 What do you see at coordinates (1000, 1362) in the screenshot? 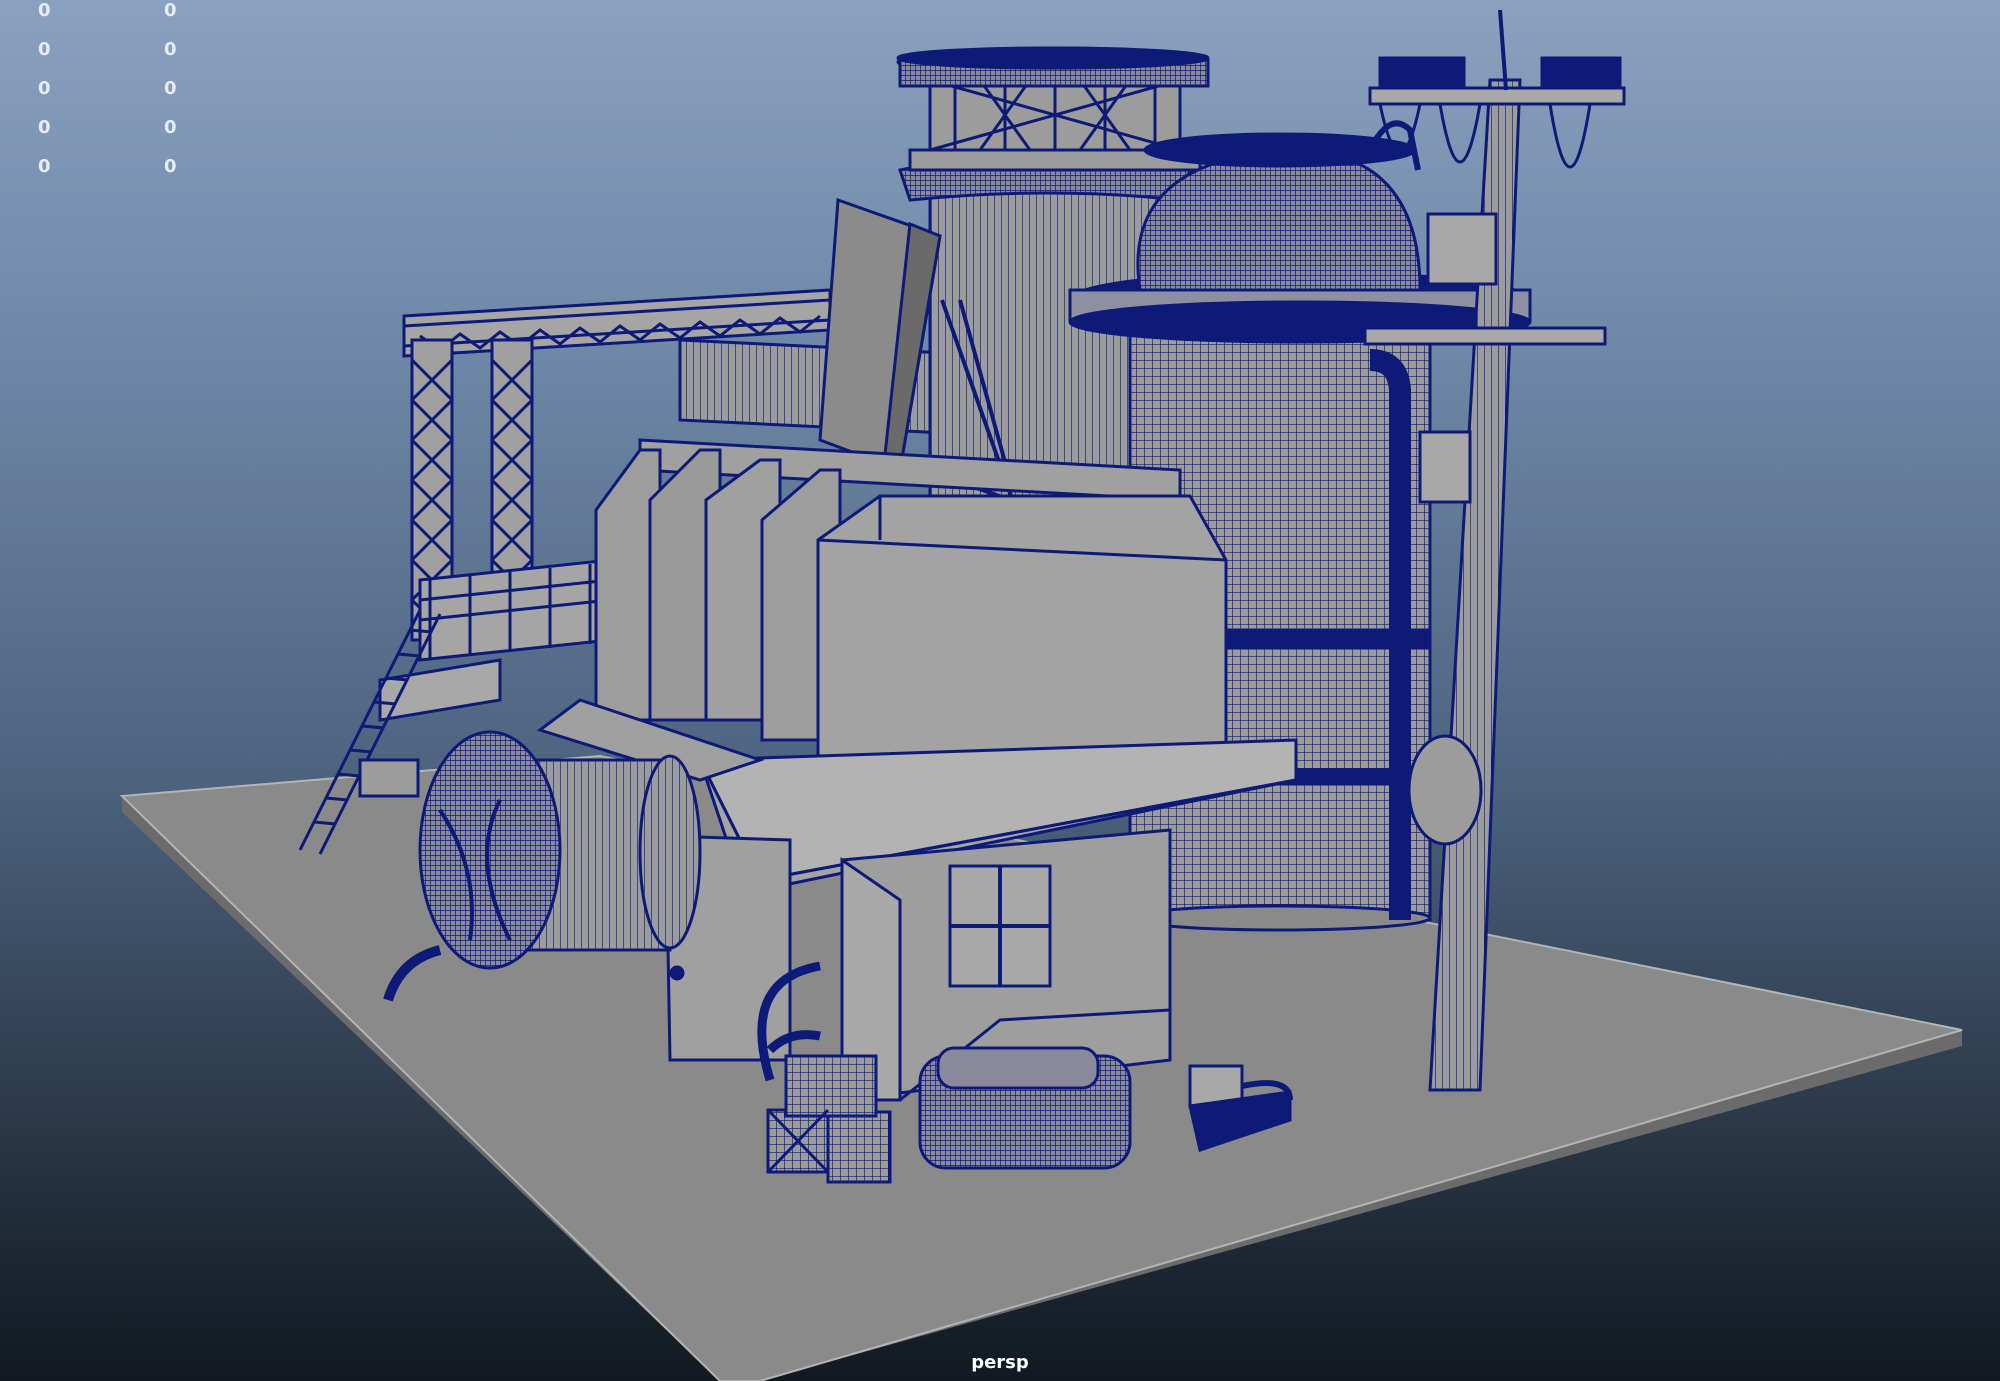
I see `camera-label: persp` at bounding box center [1000, 1362].